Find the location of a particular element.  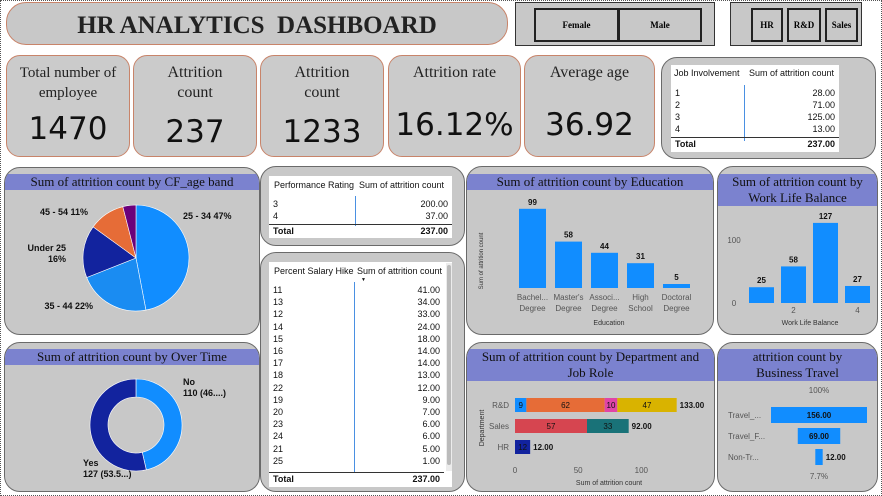

bar-data-label: 33 is located at coordinates (607, 426).